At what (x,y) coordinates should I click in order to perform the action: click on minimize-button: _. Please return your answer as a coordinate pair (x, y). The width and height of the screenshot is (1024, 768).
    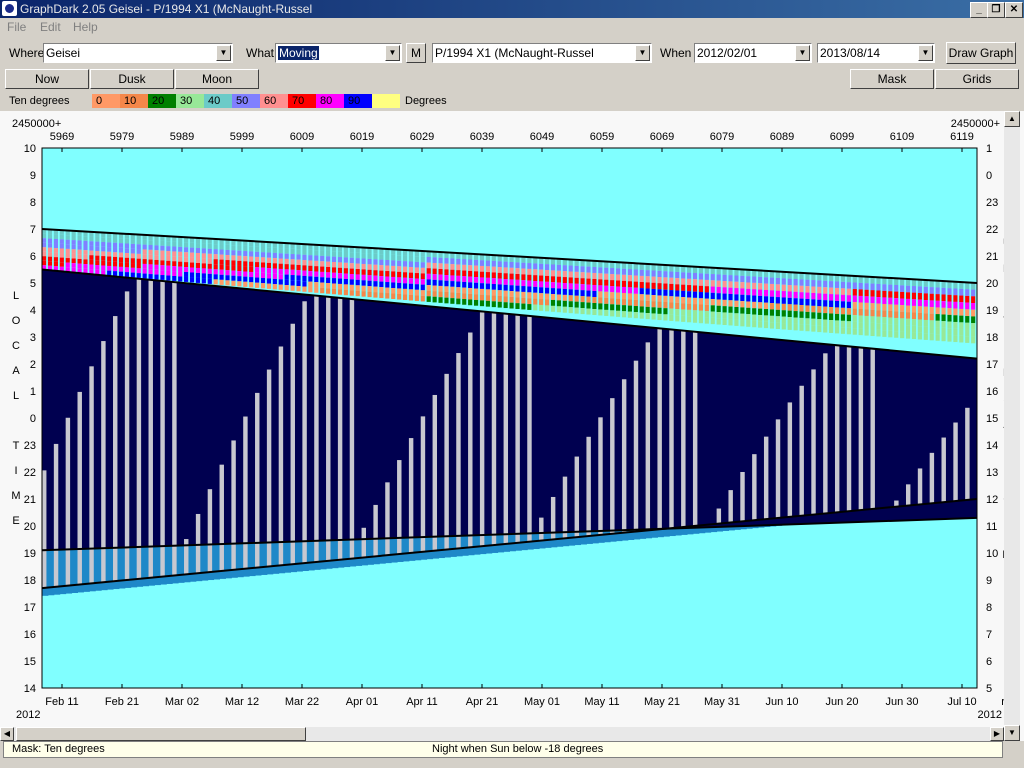
    Looking at the image, I should click on (979, 10).